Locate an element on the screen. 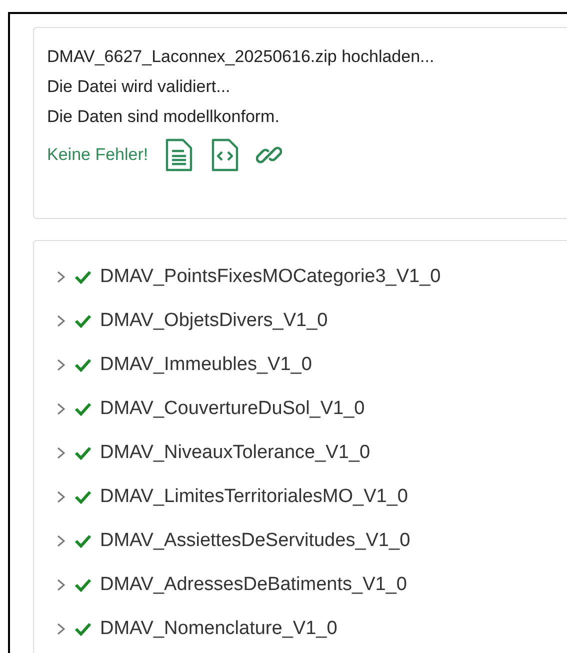 The image size is (567, 653). document-icon is located at coordinates (179, 155).